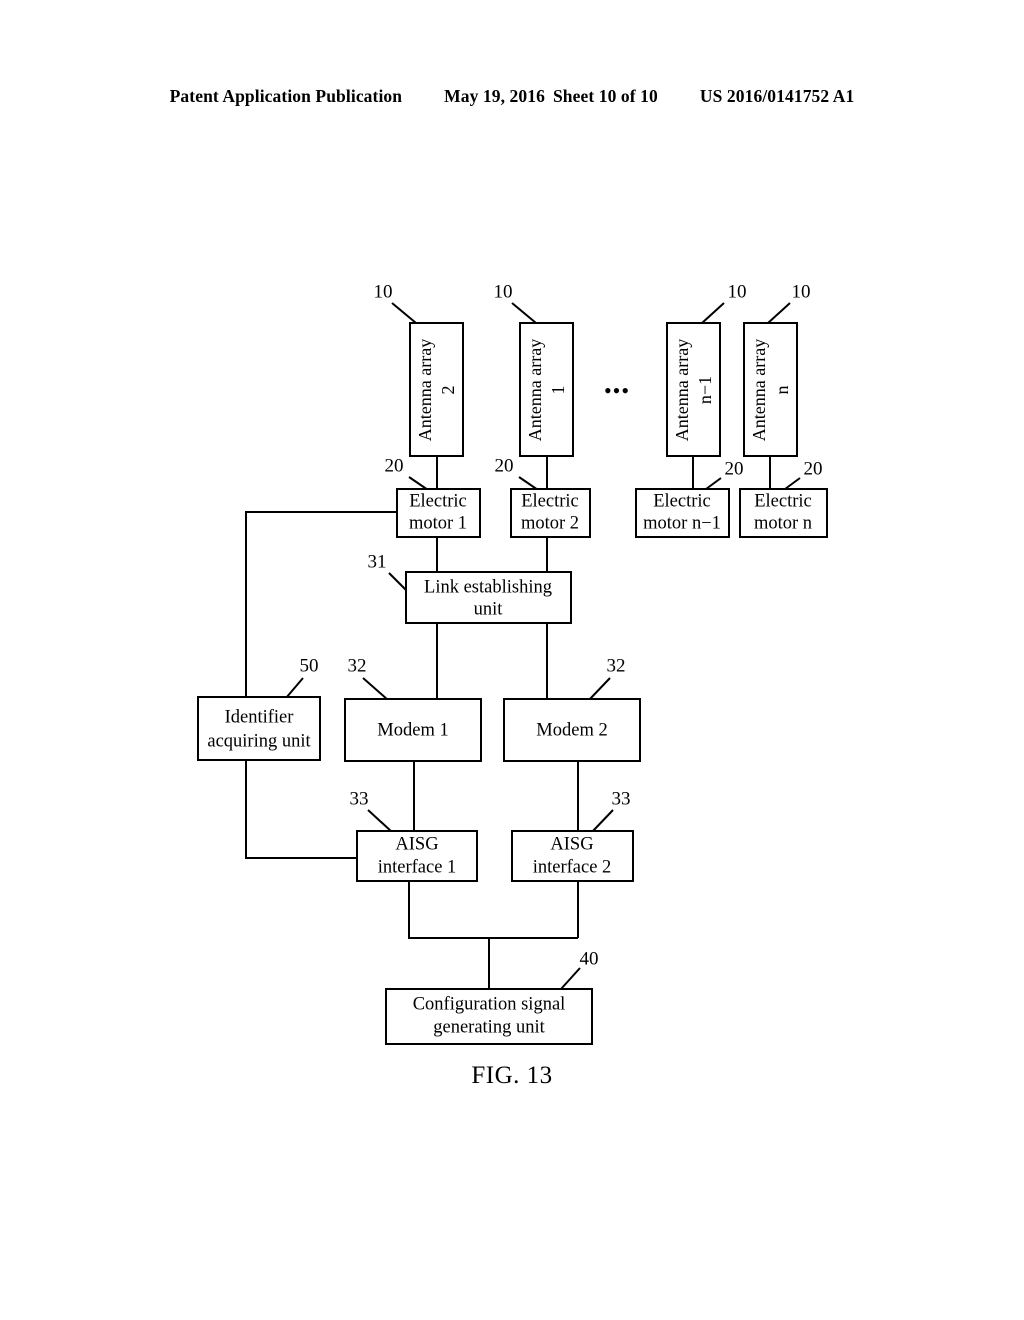  Describe the element at coordinates (493, 910) in the screenshot. I see `link-aisg1-bus` at that location.